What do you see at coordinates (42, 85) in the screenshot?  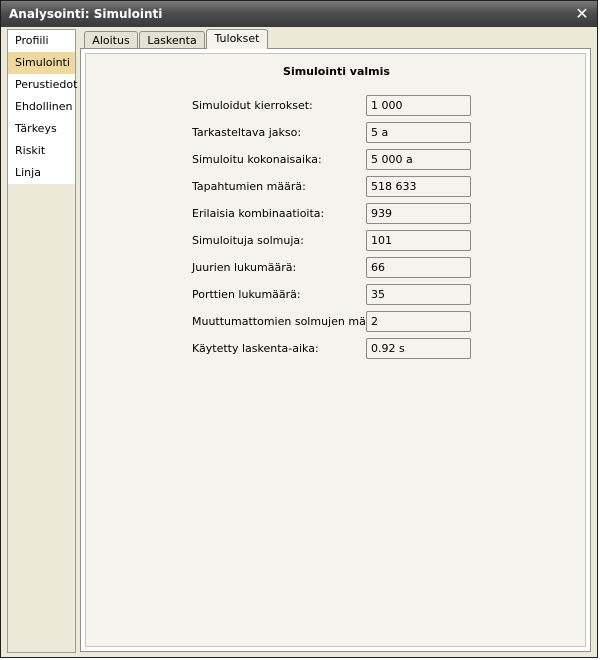 I see `sidebar-item-perustiedot: Perustiedot` at bounding box center [42, 85].